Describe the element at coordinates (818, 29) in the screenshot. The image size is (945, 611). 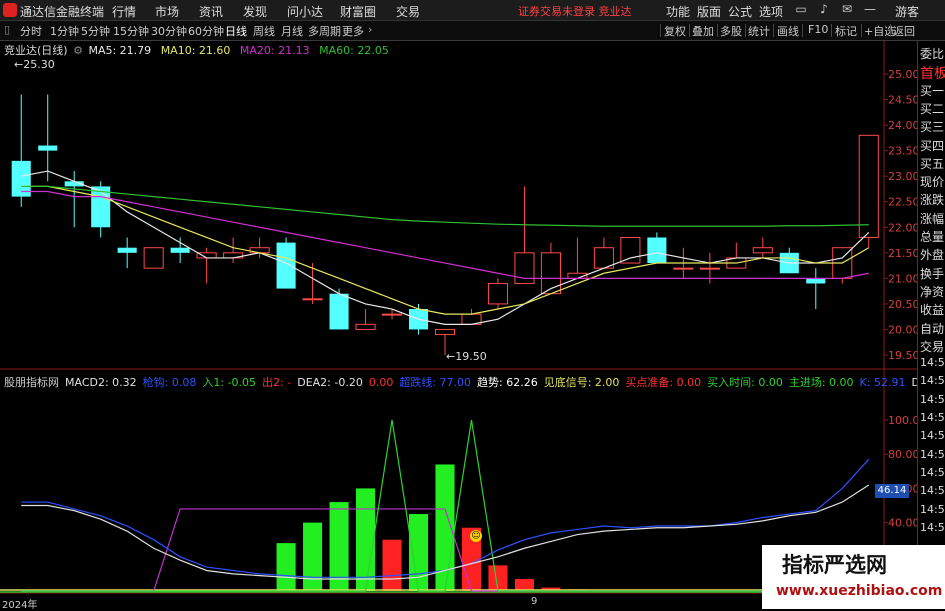
I see `btn-f10: F10` at that location.